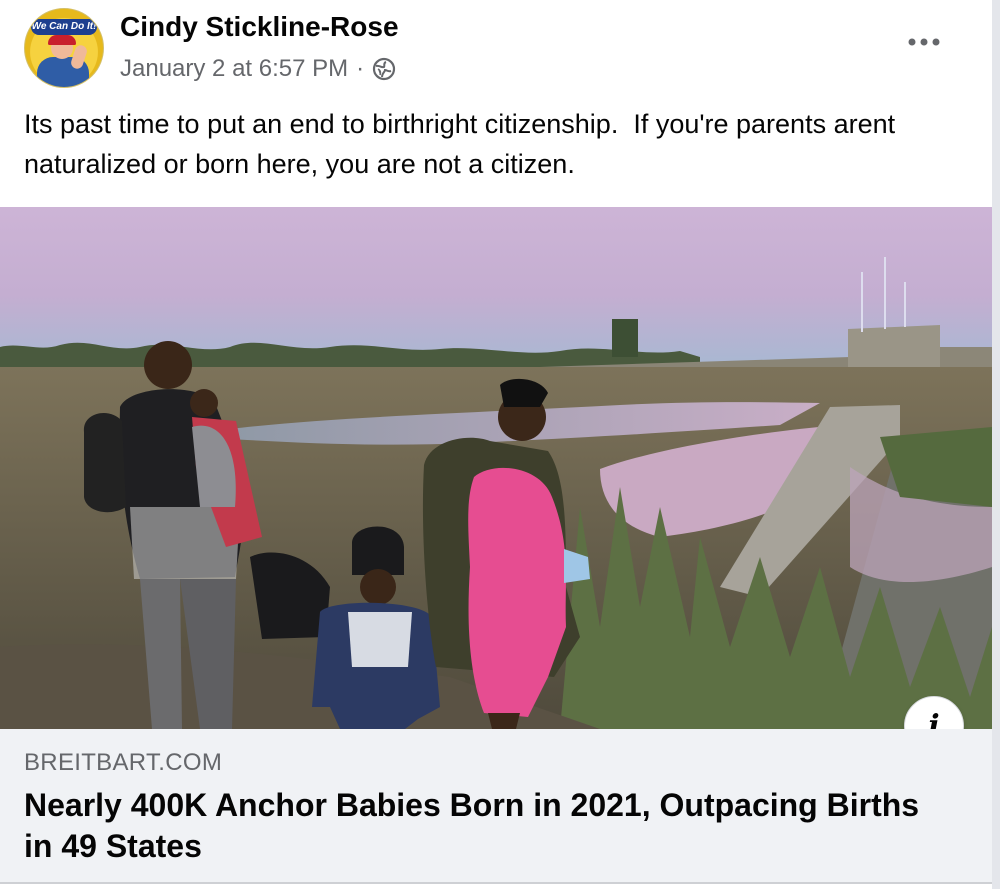 Image resolution: width=1000 pixels, height=889 pixels. I want to click on author-name: Cindy Stickline-Rose, so click(259, 27).